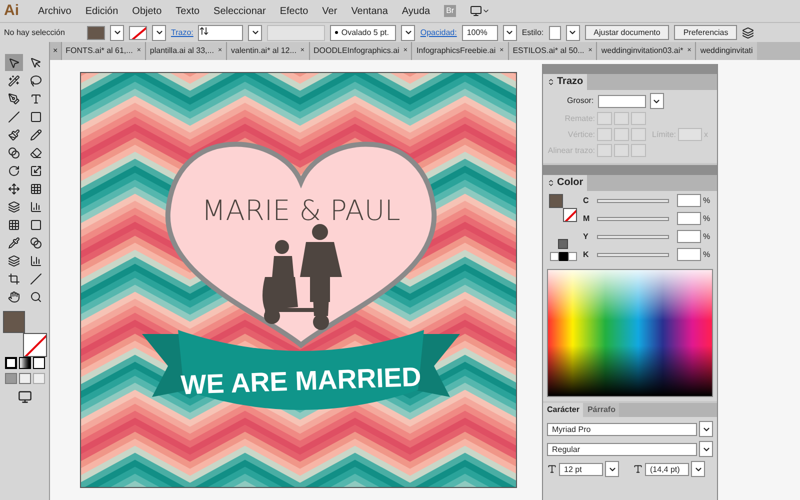 The height and width of the screenshot is (500, 800). Describe the element at coordinates (330, 11) in the screenshot. I see `menu-item: Ver` at that location.